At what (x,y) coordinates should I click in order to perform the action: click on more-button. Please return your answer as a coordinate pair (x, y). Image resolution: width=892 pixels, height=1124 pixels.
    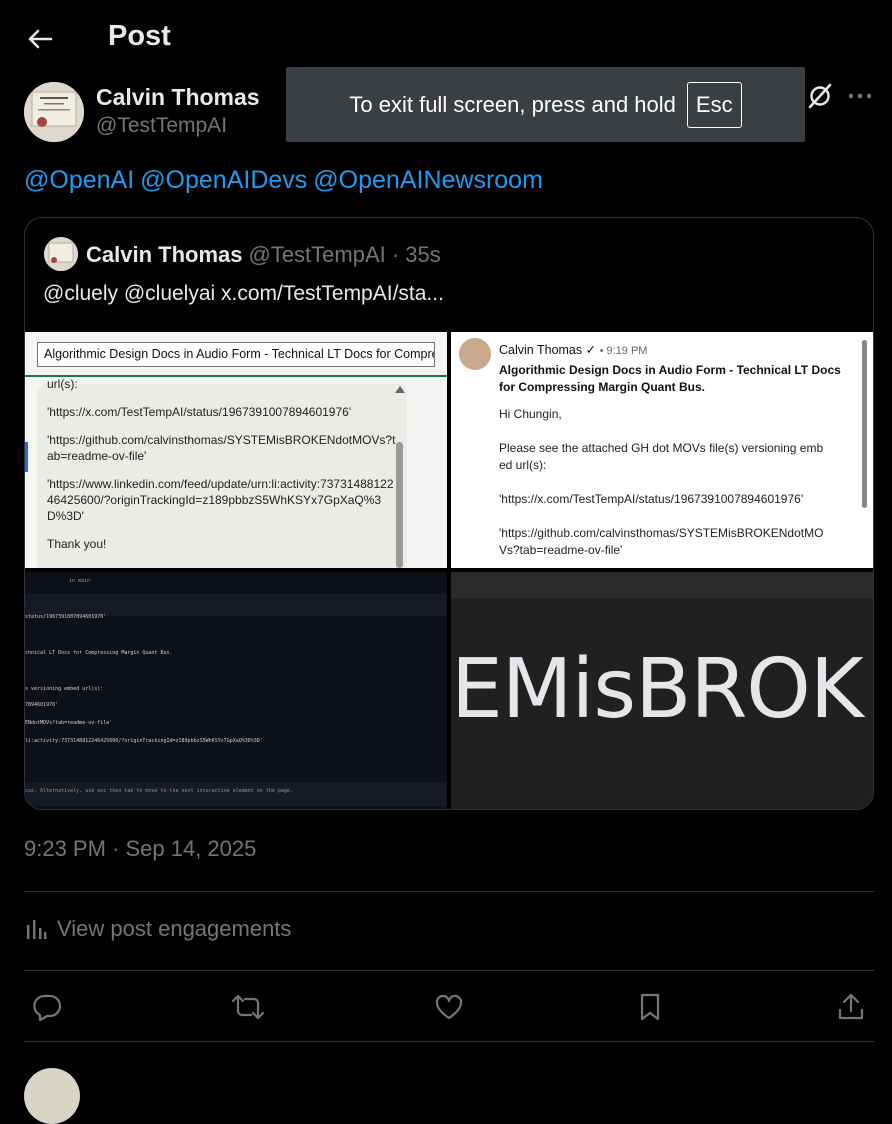
    Looking at the image, I should click on (860, 96).